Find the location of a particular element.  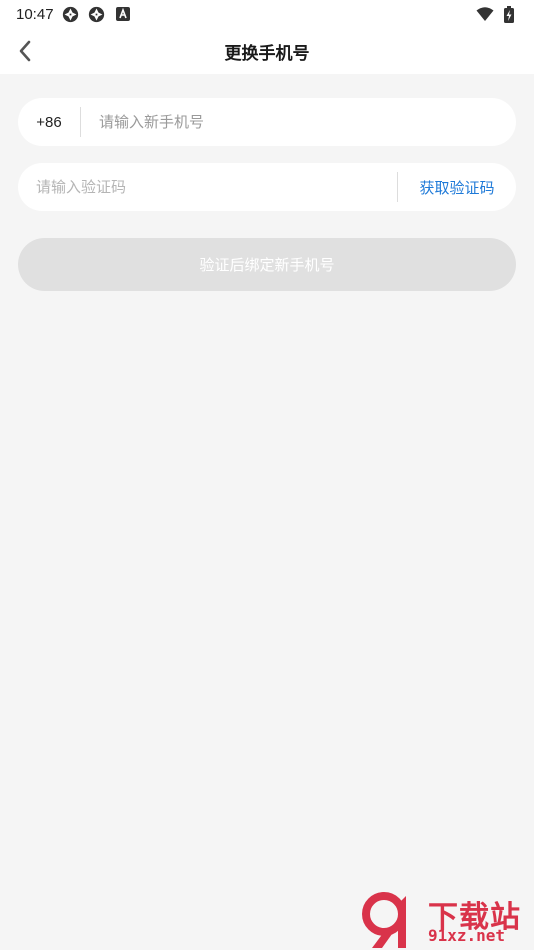

watermark-logo-icon is located at coordinates (384, 920).